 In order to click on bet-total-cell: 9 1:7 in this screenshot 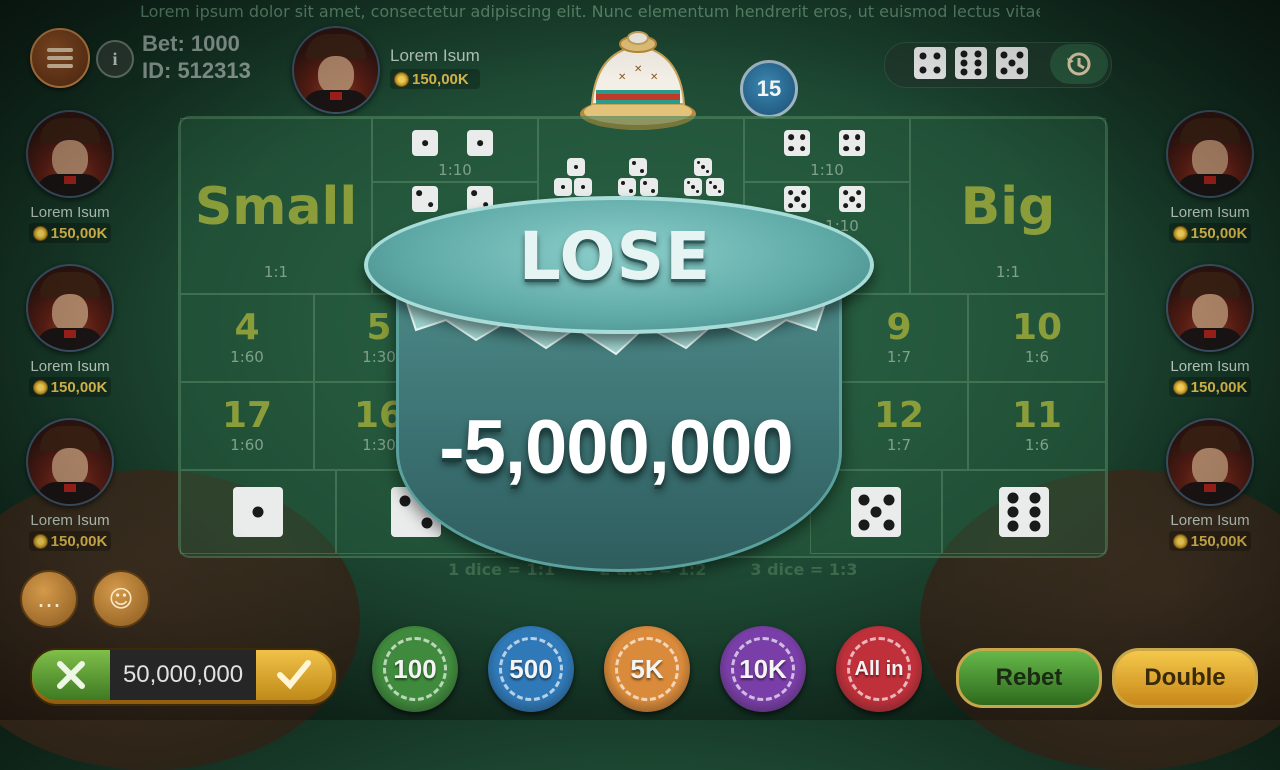, I will do `click(899, 338)`.